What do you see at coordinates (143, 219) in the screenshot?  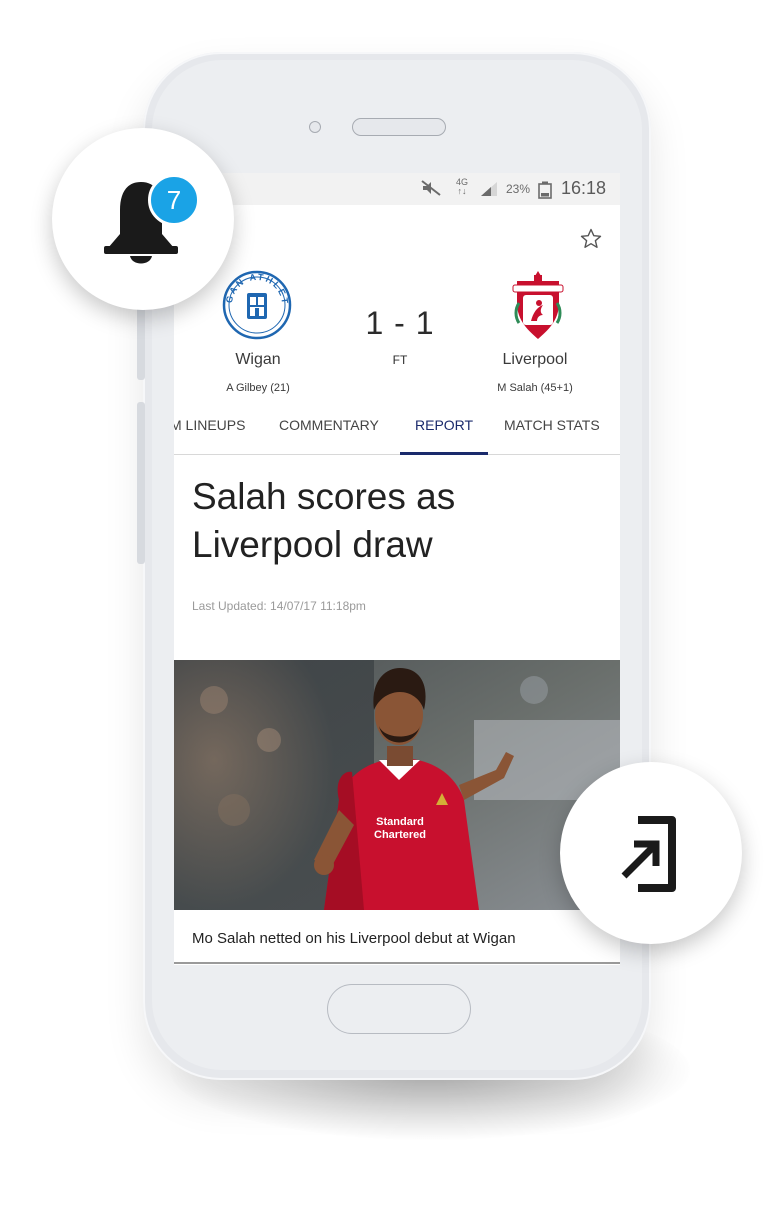 I see `notification-bubble` at bounding box center [143, 219].